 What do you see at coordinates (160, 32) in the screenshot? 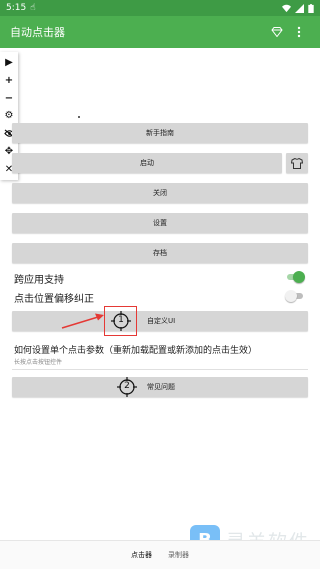
I see `app-bar: 自动点击器` at bounding box center [160, 32].